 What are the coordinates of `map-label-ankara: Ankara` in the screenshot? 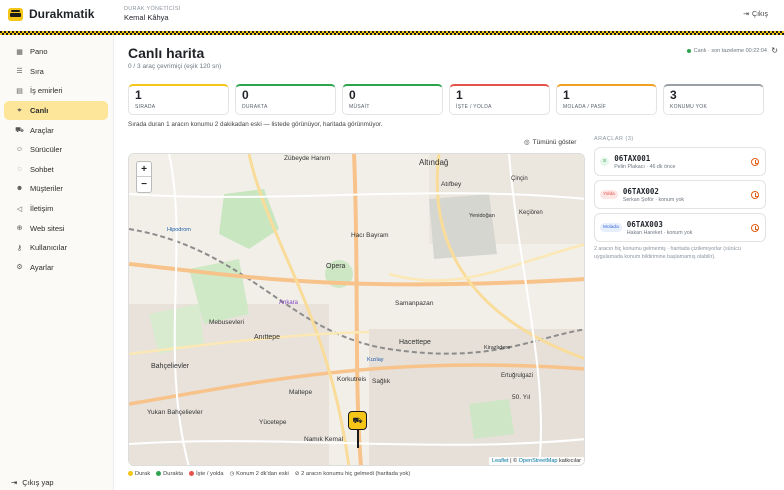 It's located at (289, 303).